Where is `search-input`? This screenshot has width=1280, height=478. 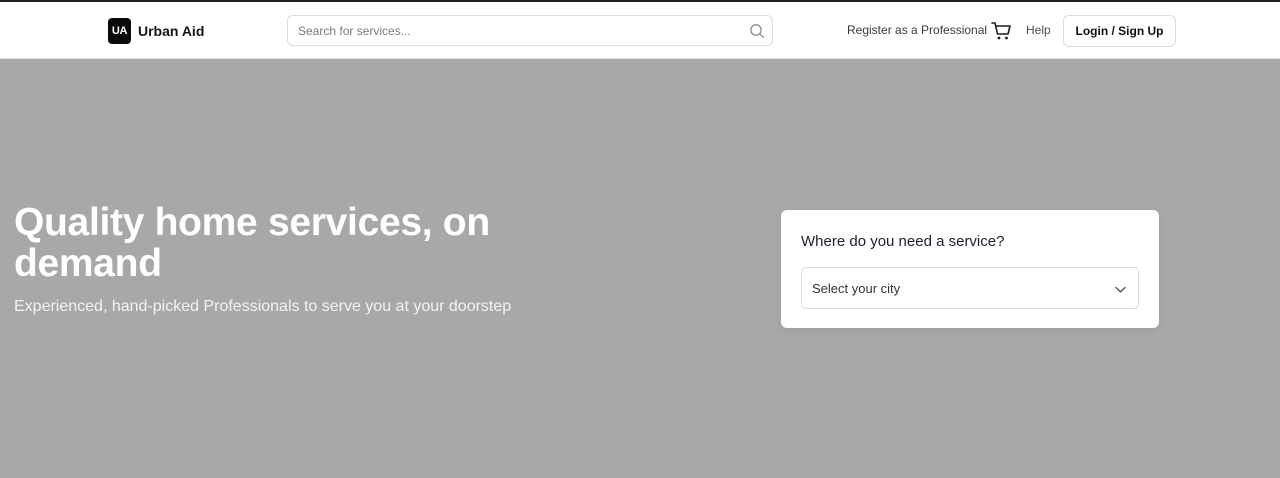
search-input is located at coordinates (530, 30).